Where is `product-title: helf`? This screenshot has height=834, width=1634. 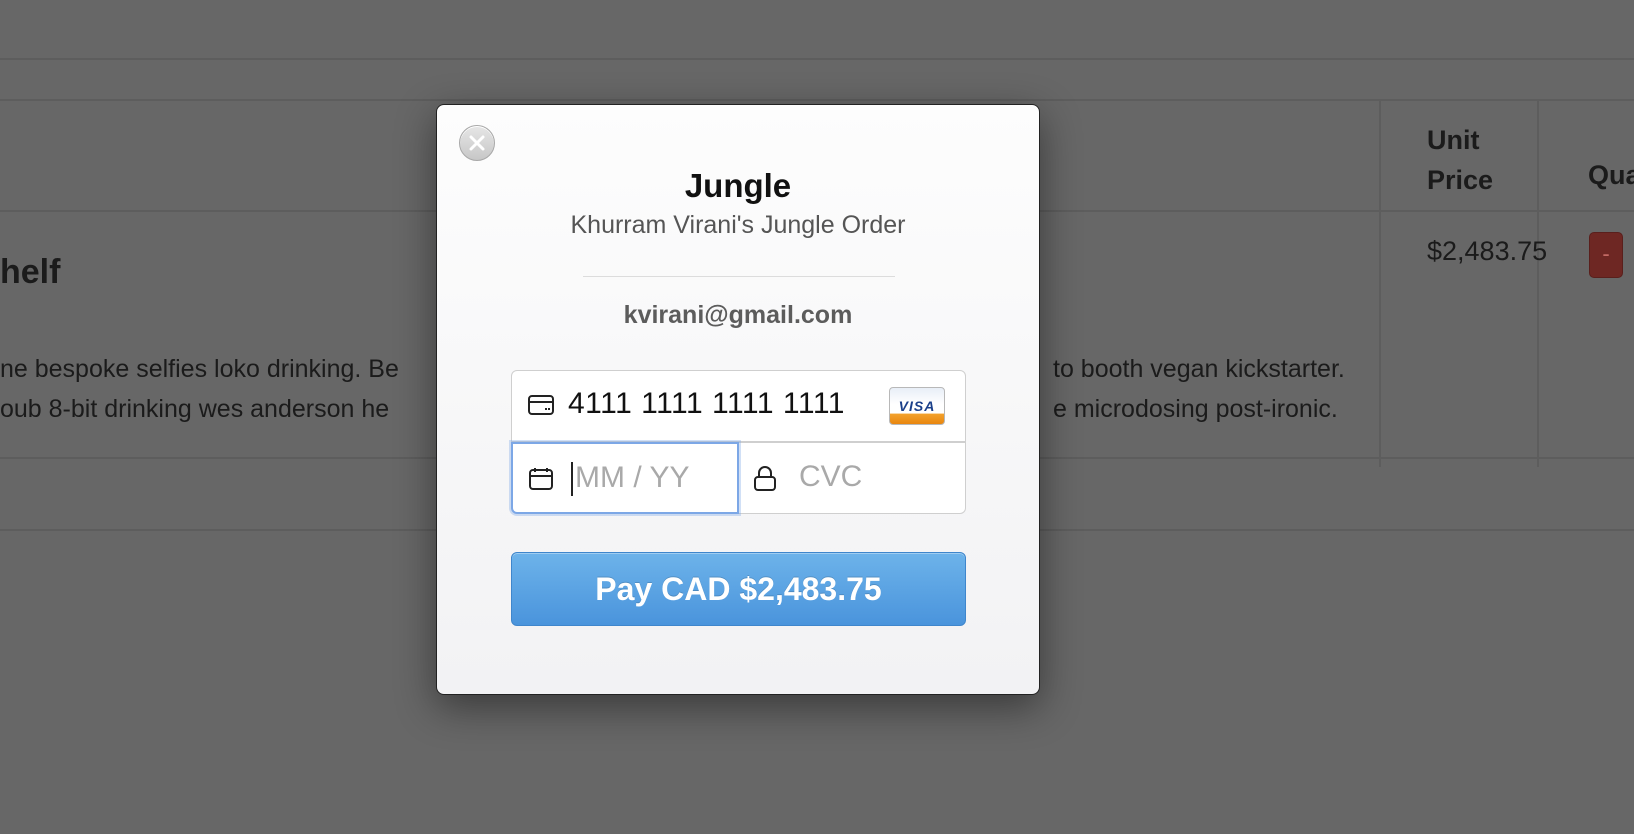
product-title: helf is located at coordinates (30, 272).